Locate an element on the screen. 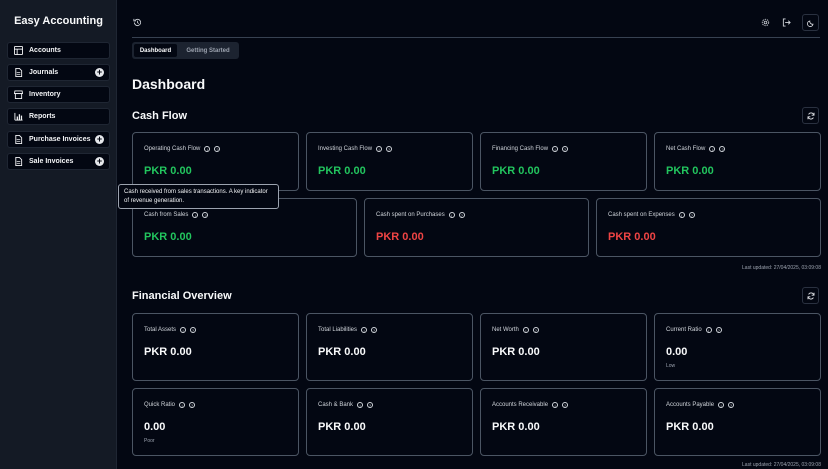 Image resolution: width=828 pixels, height=469 pixels. total-liabilities-card: Total Liabilities i? PKR 0.00 is located at coordinates (389, 347).